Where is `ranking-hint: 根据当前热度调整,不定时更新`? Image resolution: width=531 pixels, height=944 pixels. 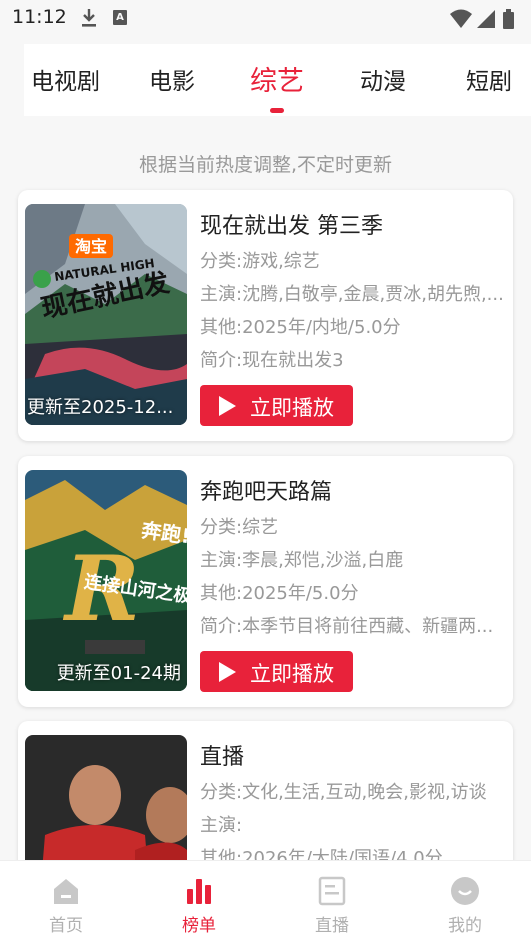 ranking-hint: 根据当前热度调整,不定时更新 is located at coordinates (265, 165).